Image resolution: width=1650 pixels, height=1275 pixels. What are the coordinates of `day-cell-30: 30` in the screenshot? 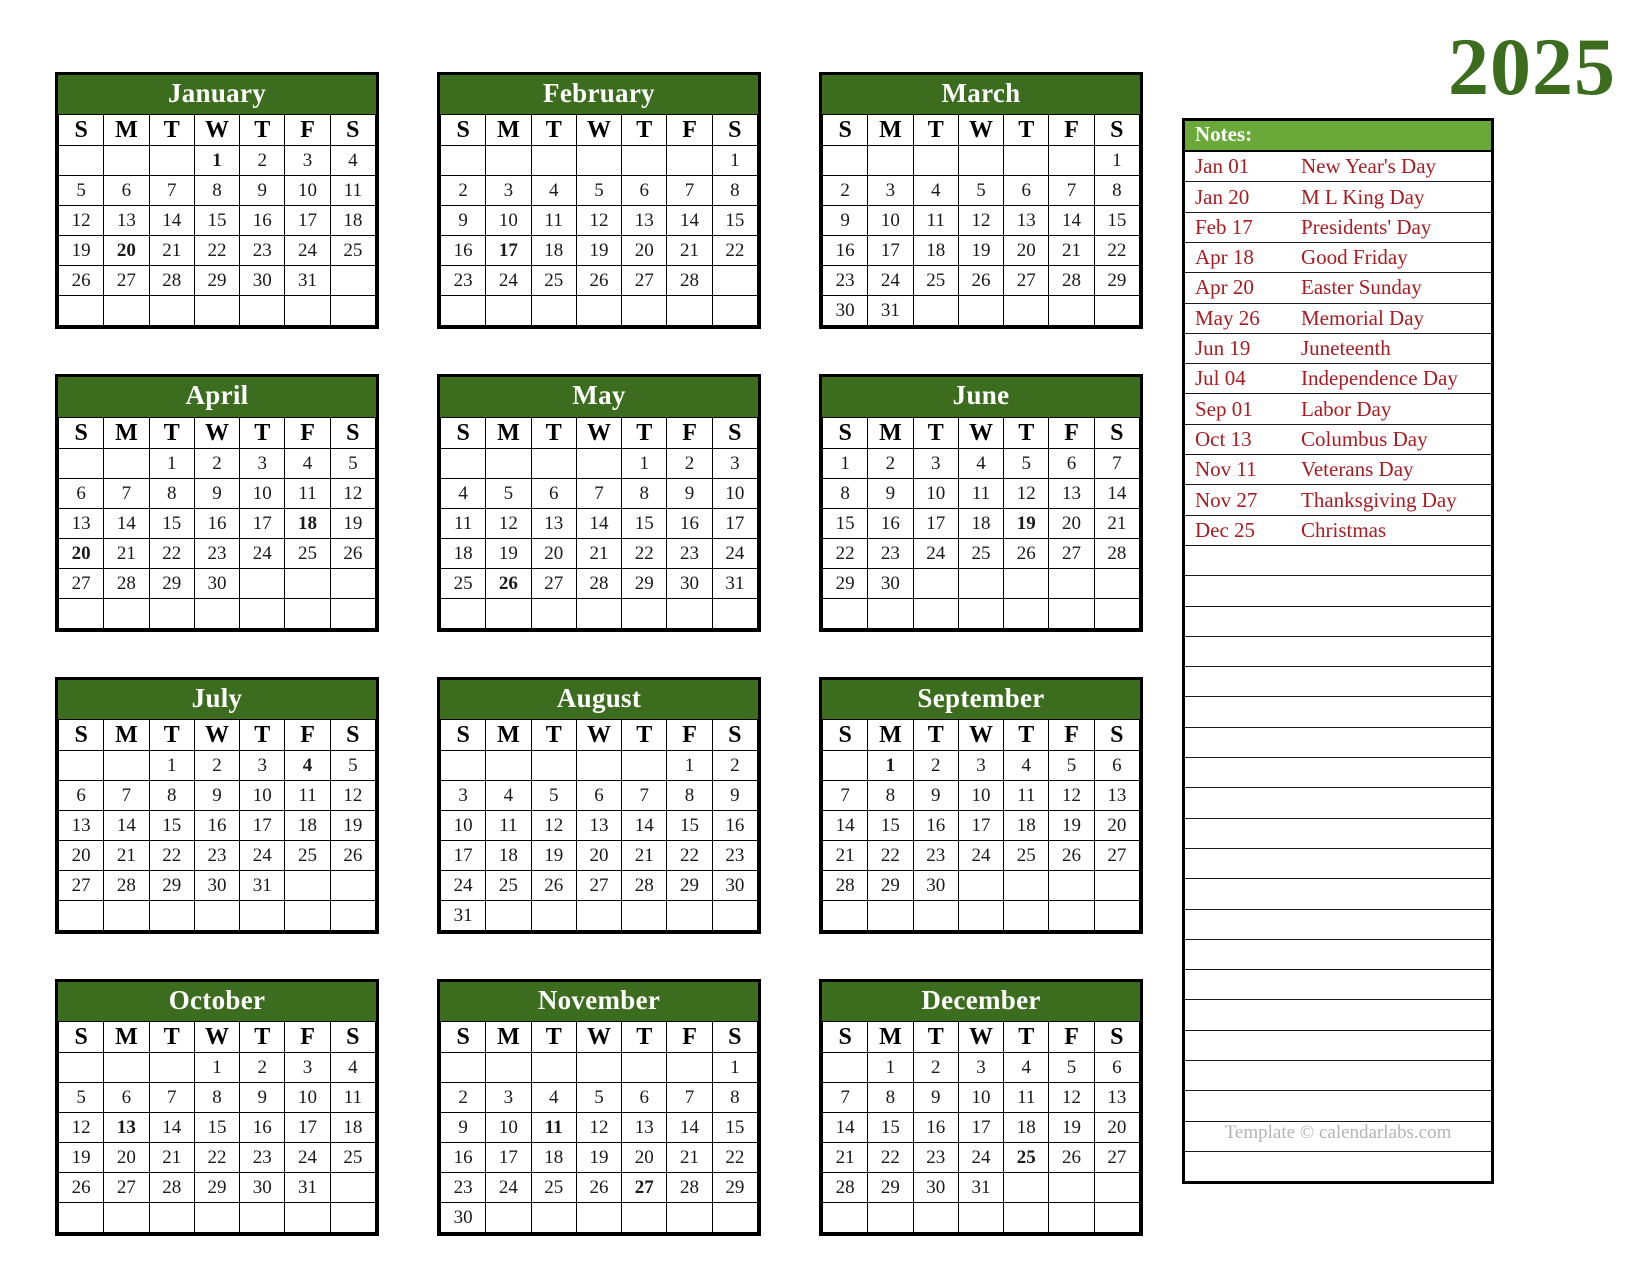 It's located at (845, 311).